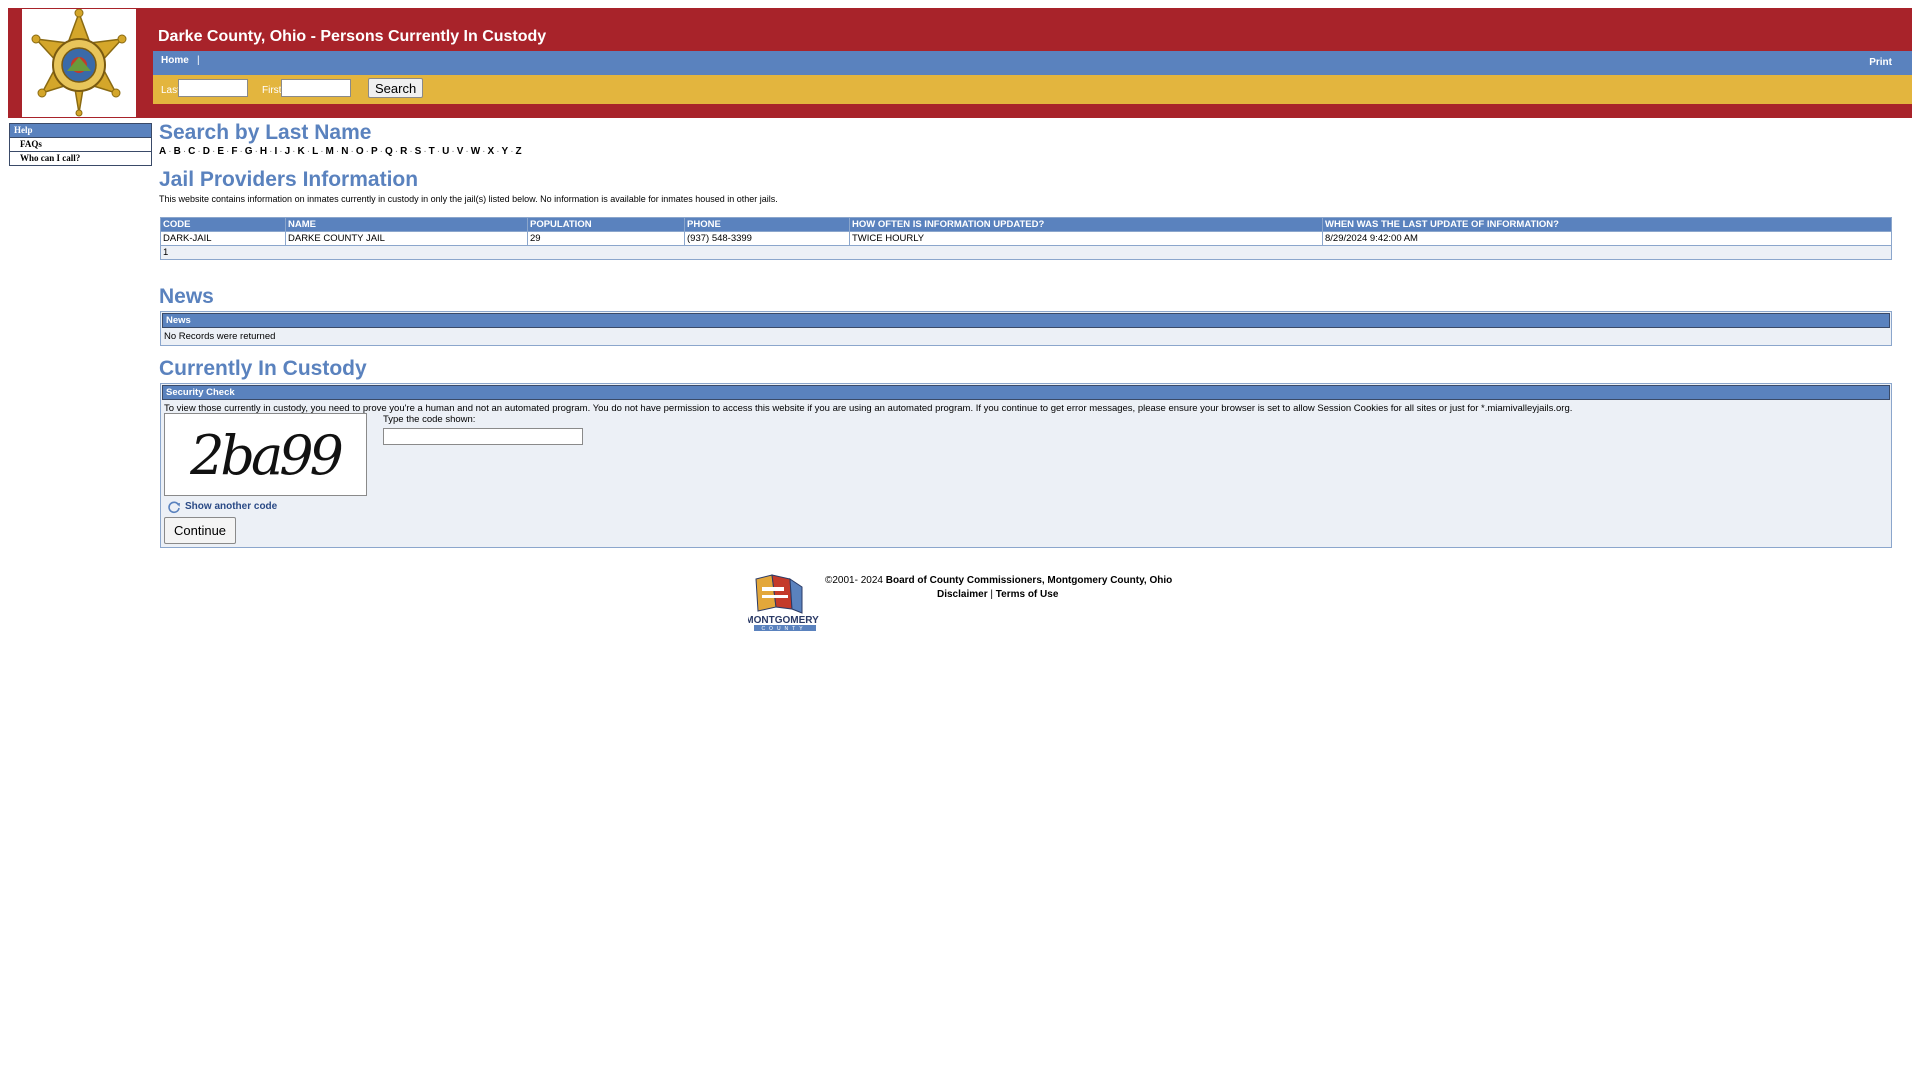 This screenshot has height=1080, width=1920. Describe the element at coordinates (301, 151) in the screenshot. I see `letter-link-k: K` at that location.